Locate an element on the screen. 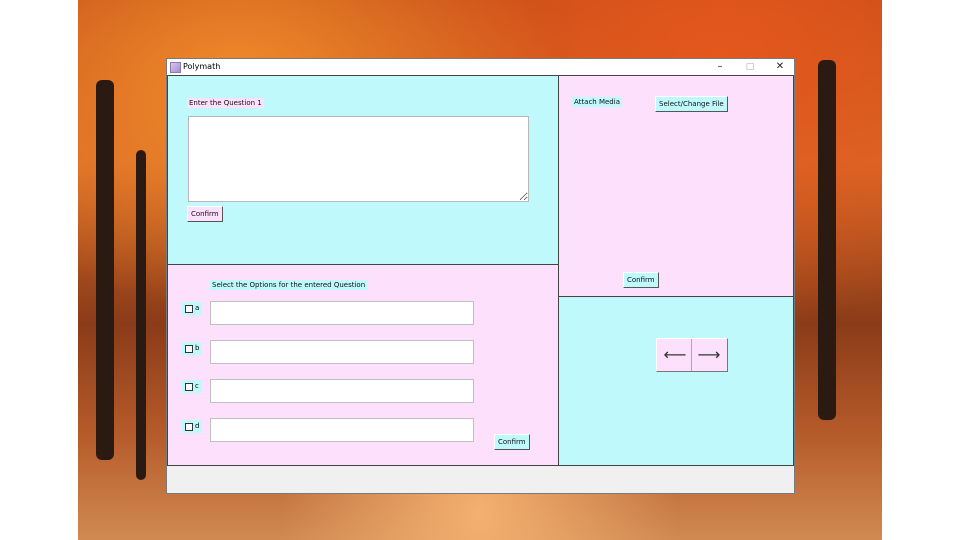  title-bar: Polymath – □ ✕ is located at coordinates (480, 67).